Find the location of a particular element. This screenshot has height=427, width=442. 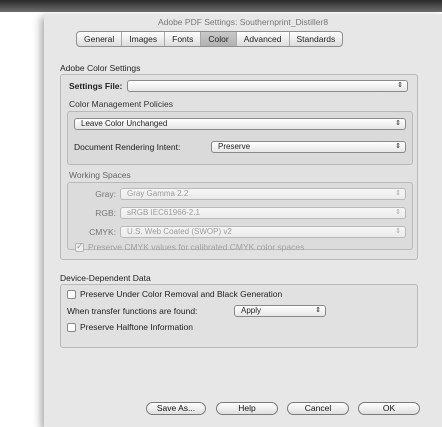

policies-label: Color Management Policies is located at coordinates (121, 104).